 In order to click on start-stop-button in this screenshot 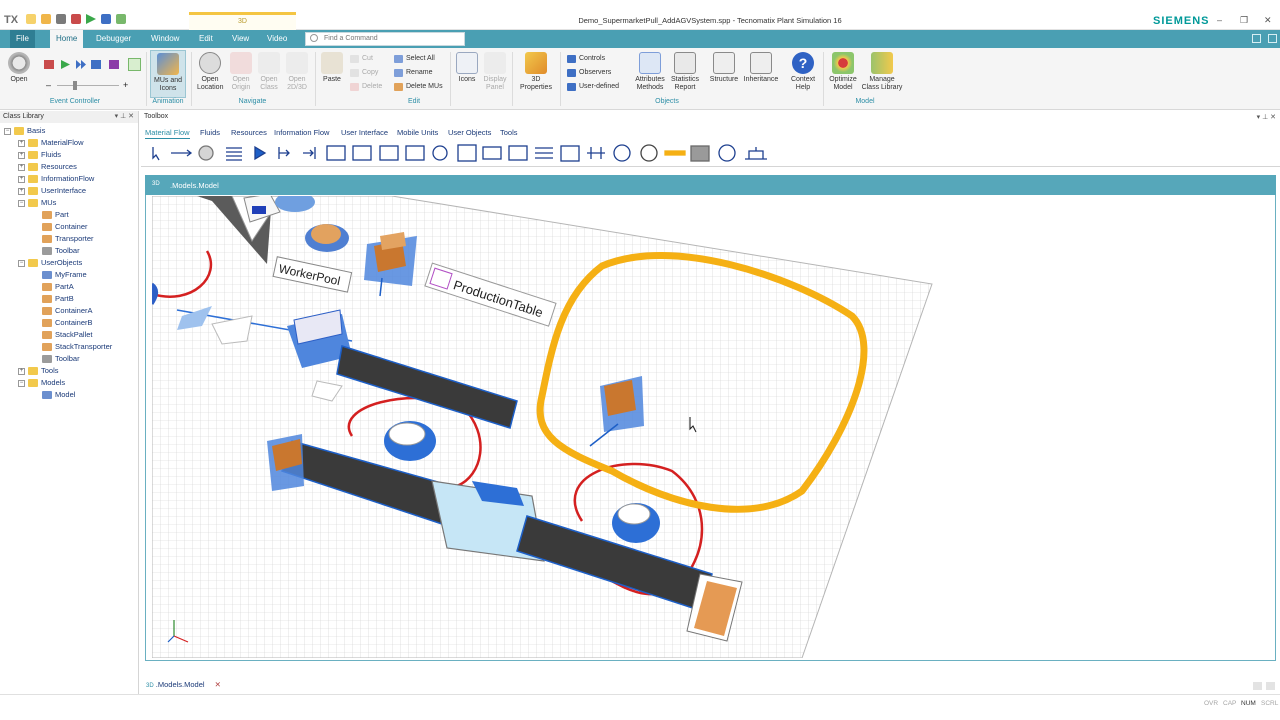, I will do `click(65, 64)`.